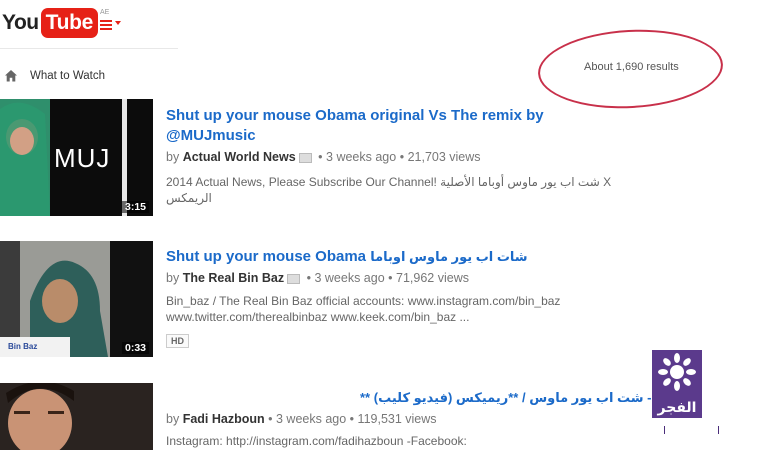  Describe the element at coordinates (444, 157) in the screenshot. I see `view-count: 21,703 views` at that location.